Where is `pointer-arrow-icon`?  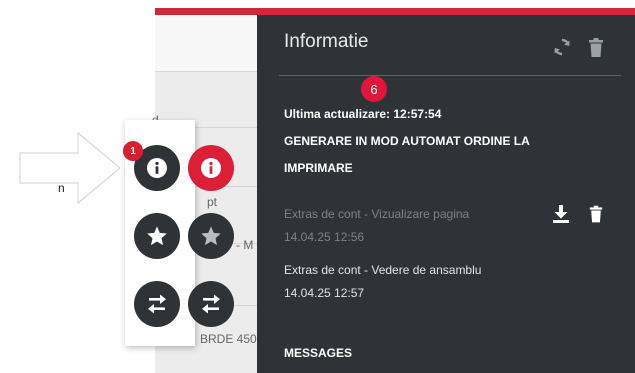
pointer-arrow-icon is located at coordinates (70, 168).